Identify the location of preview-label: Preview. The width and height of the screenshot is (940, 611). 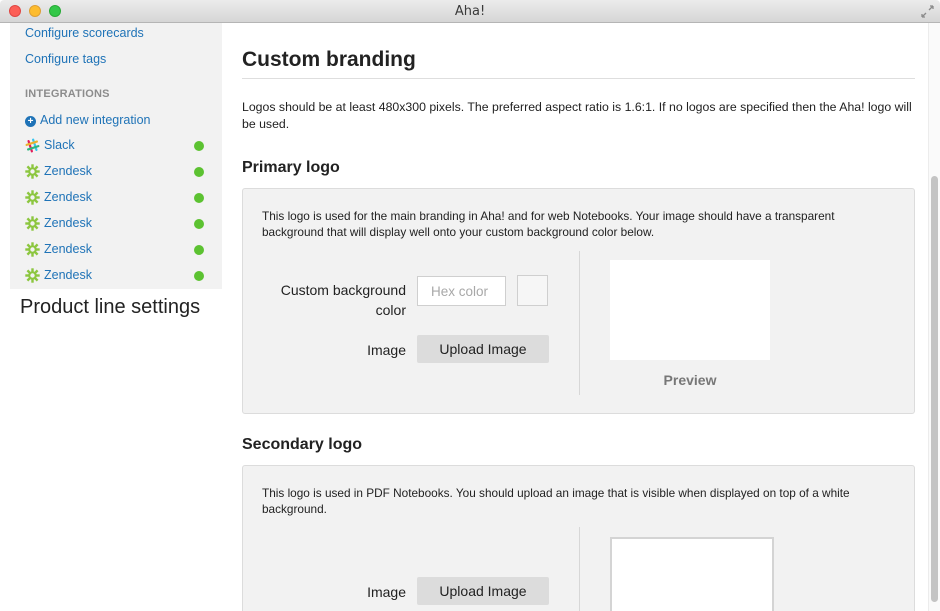
(690, 380).